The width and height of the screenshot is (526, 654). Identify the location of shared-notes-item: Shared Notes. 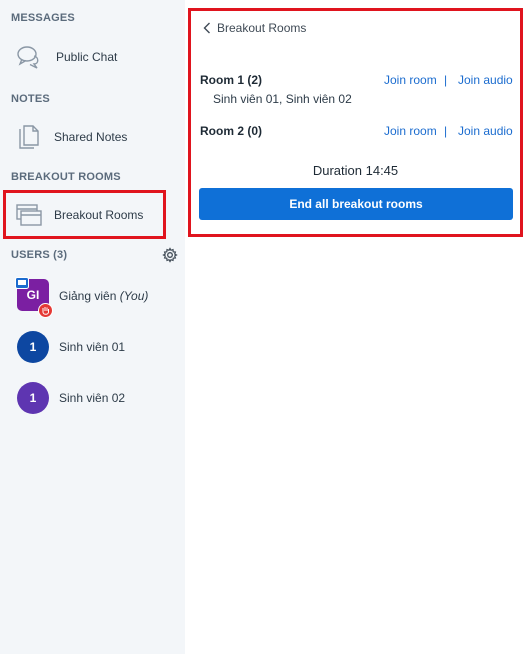
(92, 137).